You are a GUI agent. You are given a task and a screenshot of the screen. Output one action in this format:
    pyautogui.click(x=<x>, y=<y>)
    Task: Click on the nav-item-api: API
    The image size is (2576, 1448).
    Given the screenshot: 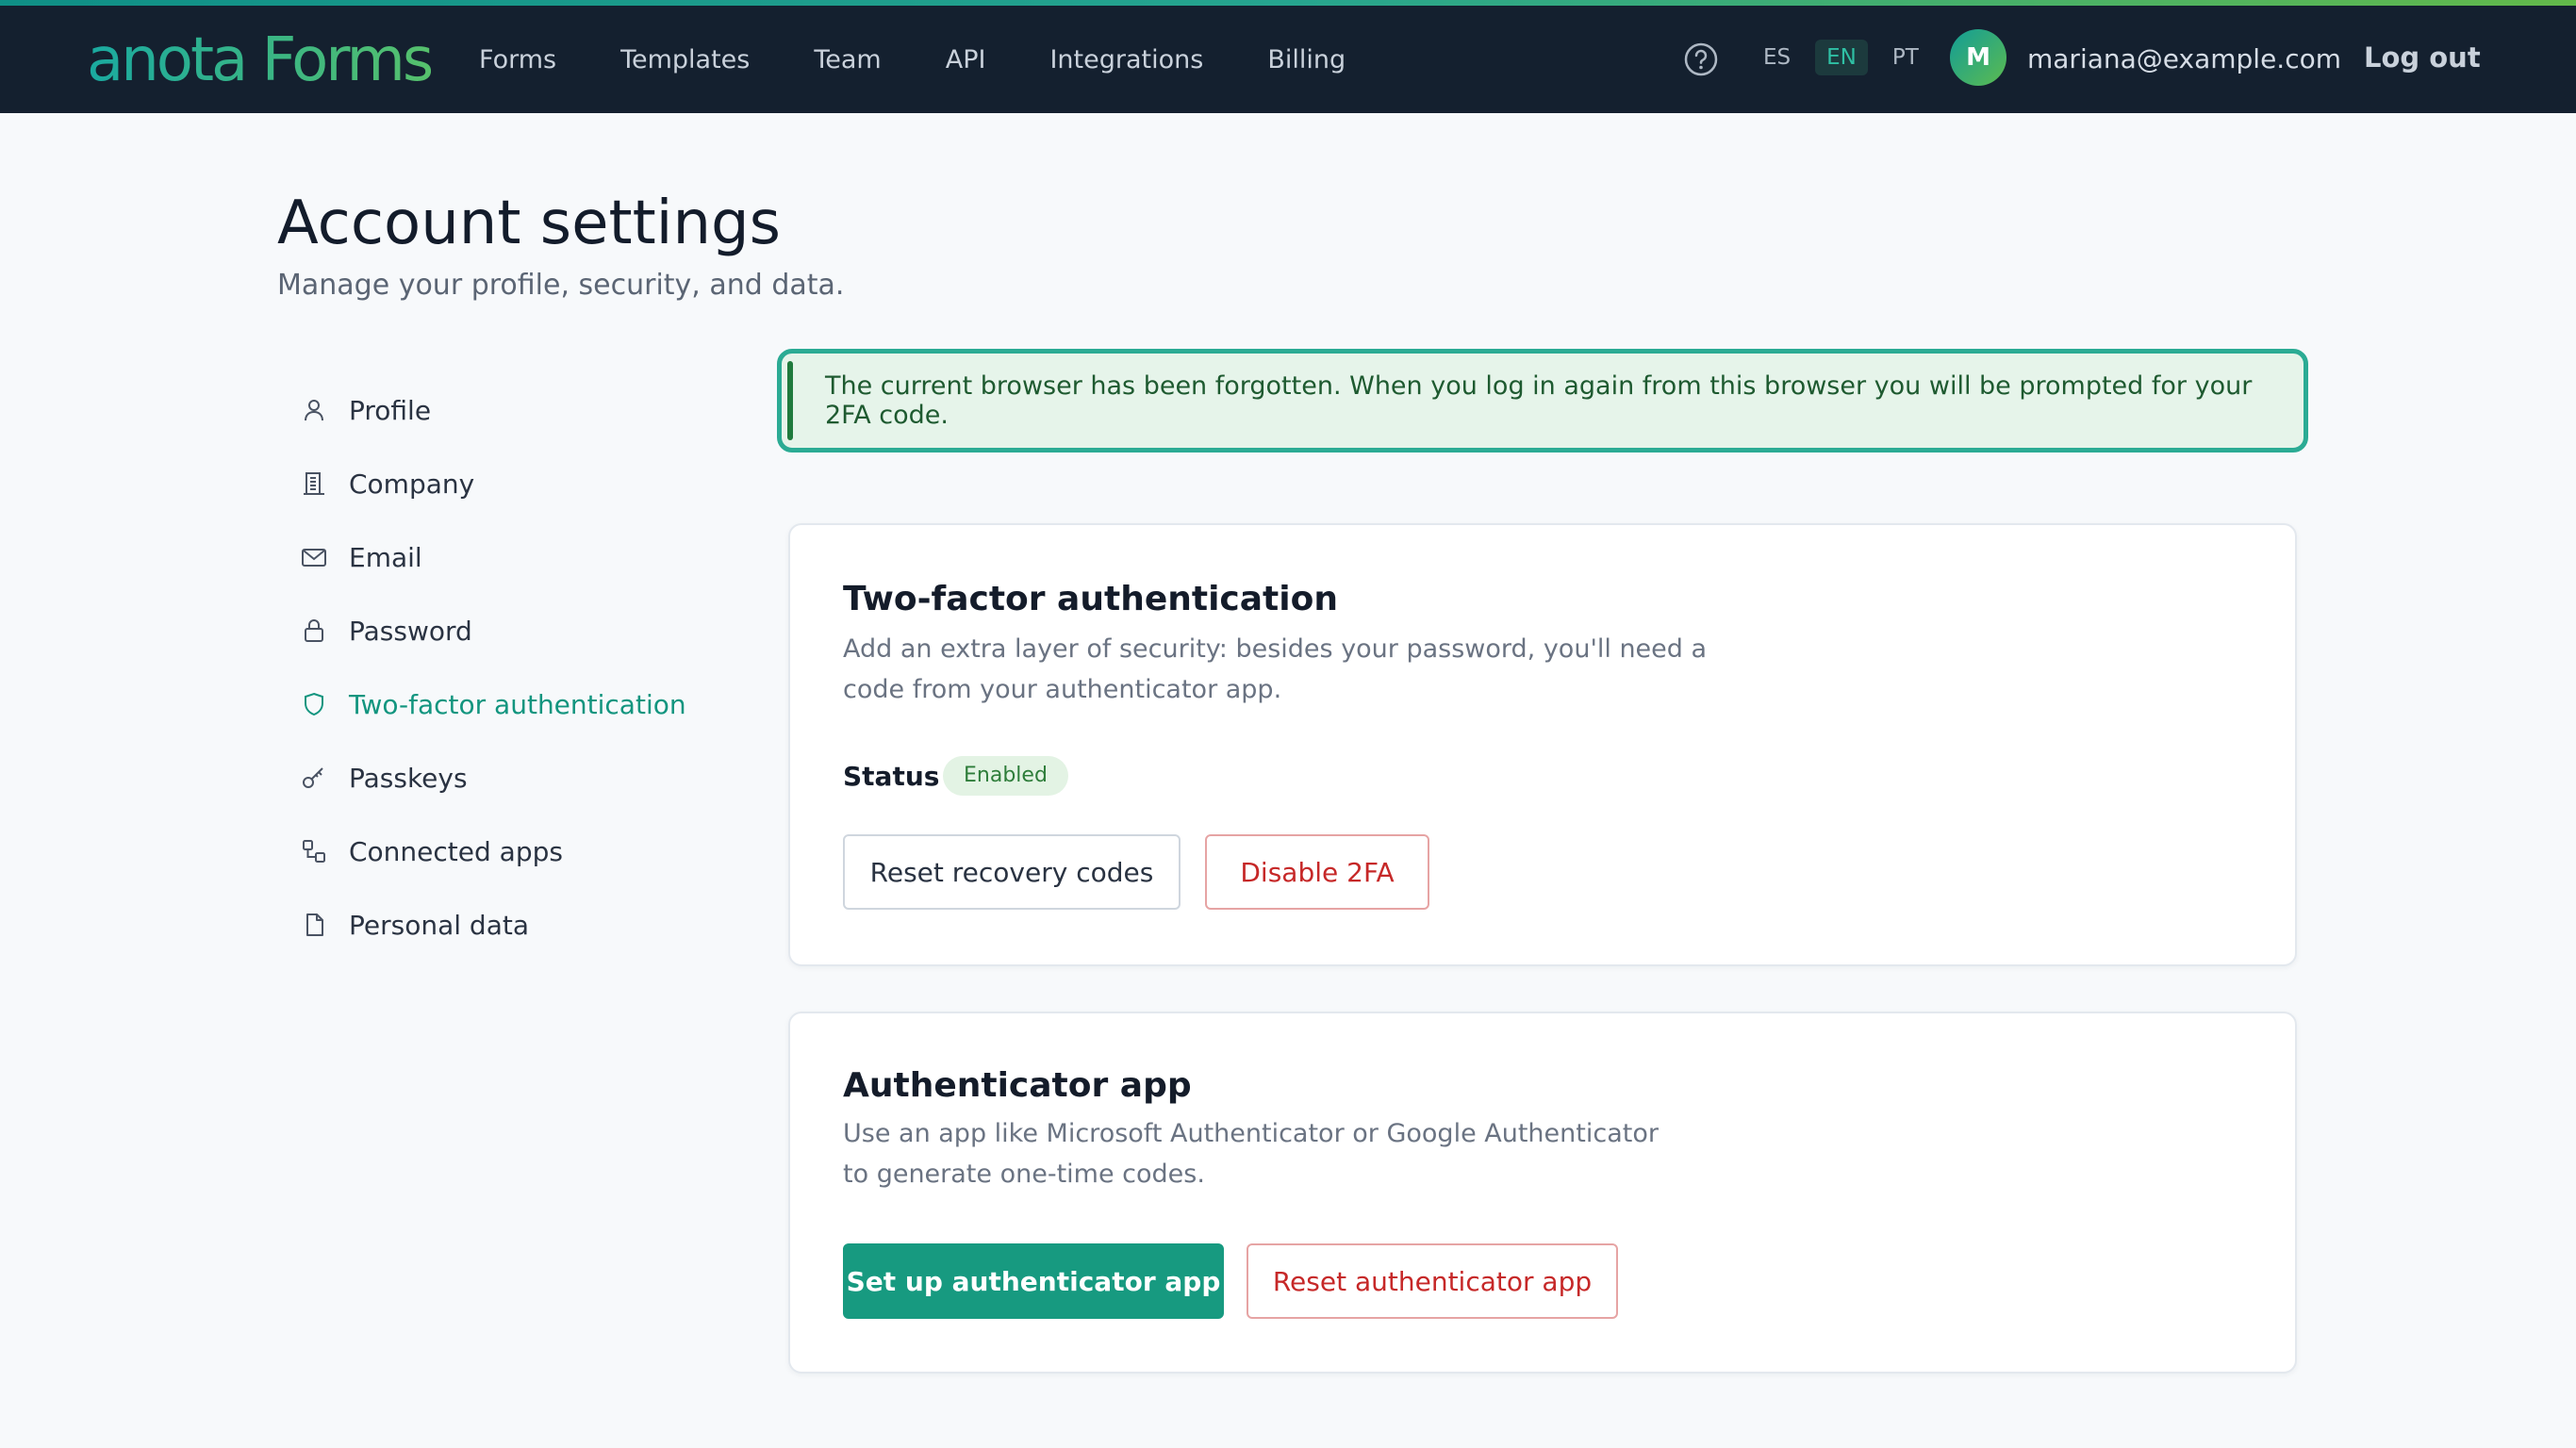 What is the action you would take?
    pyautogui.click(x=966, y=59)
    